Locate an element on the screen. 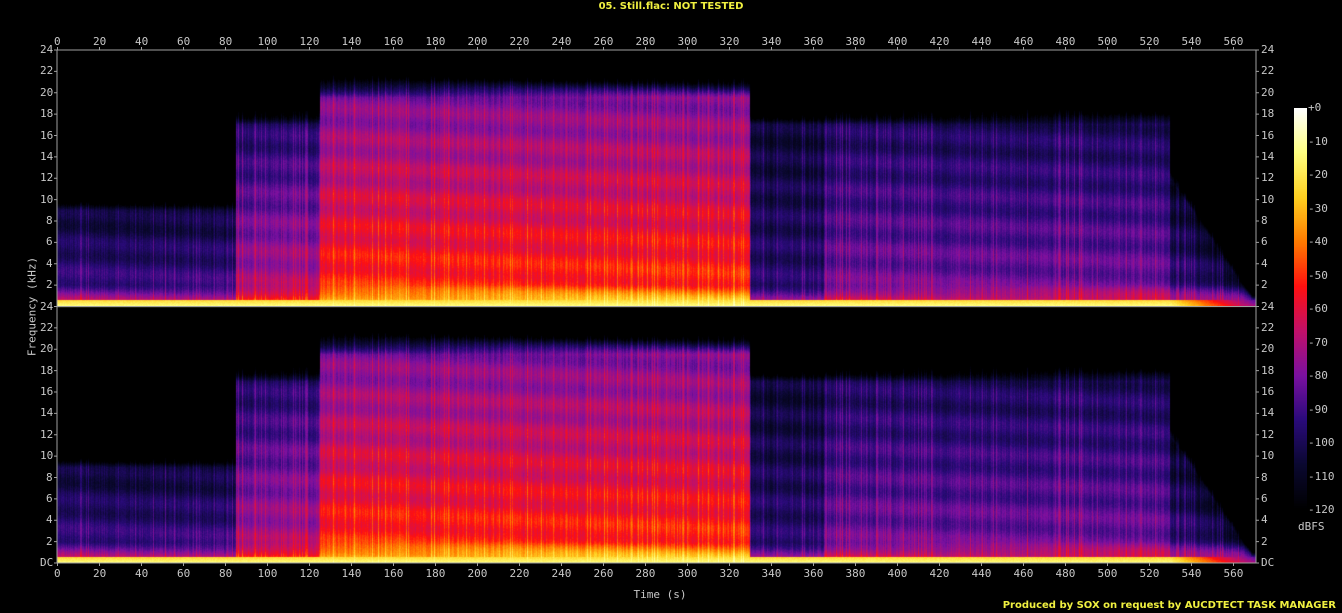 Image resolution: width=1342 pixels, height=613 pixels. y-tick-label-left: DC is located at coordinates (47, 562).